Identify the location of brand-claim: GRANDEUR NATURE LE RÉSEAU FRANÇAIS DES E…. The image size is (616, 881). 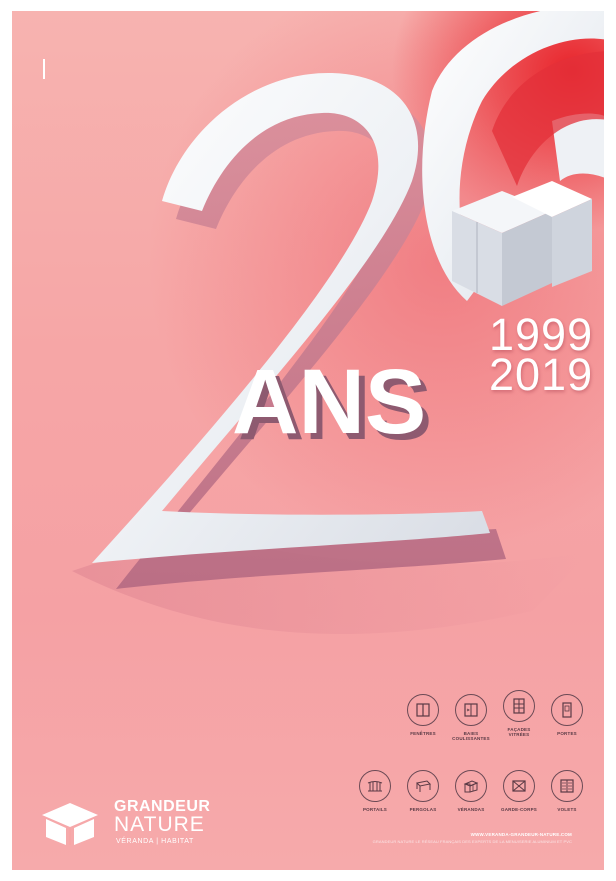
(472, 841).